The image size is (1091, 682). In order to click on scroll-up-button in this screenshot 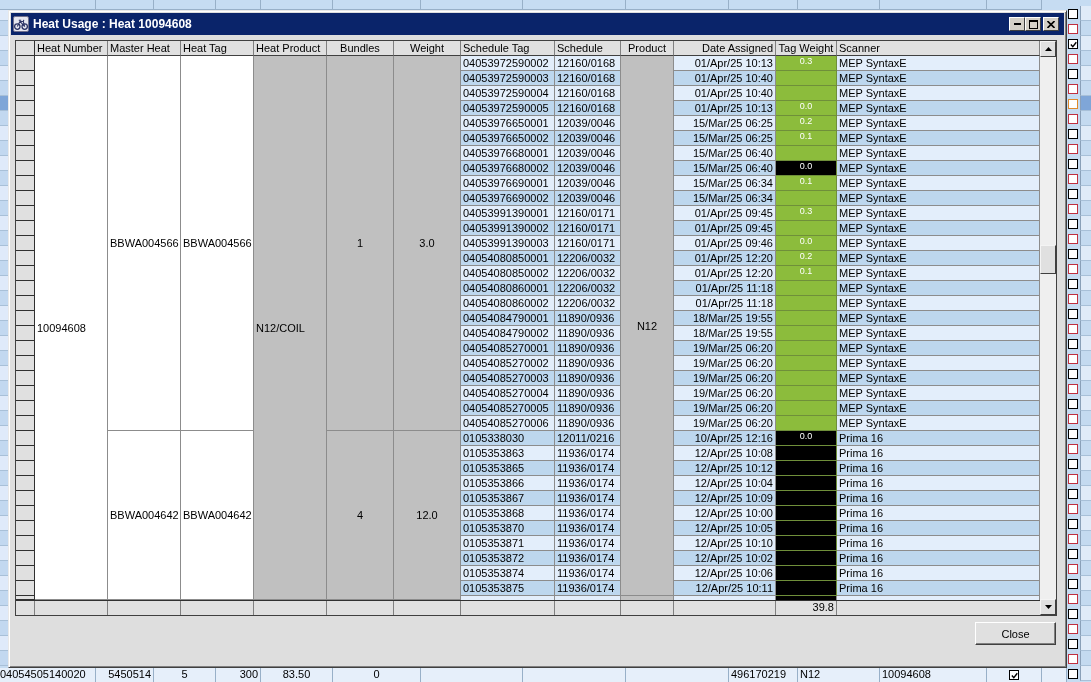, I will do `click(1048, 49)`.